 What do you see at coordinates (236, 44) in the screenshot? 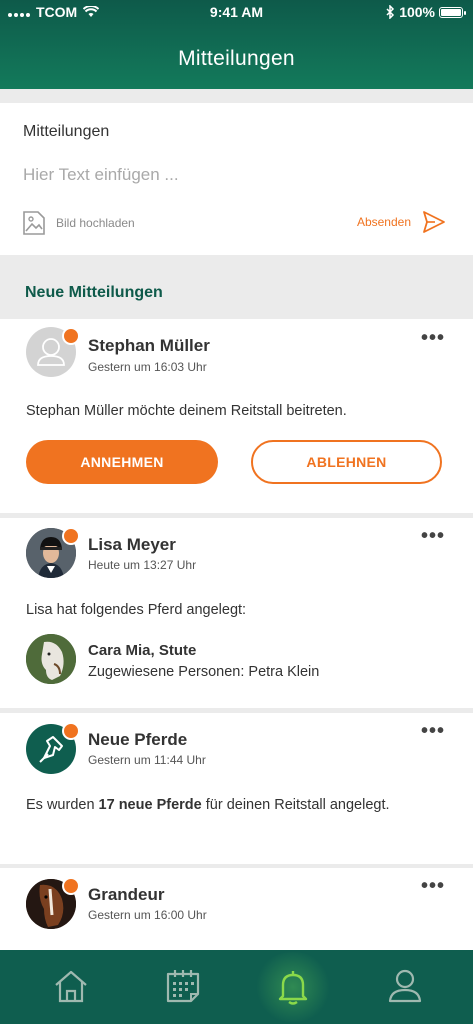
I see `app-header: TCOM 9:41 AM 100% Mitteilungen` at bounding box center [236, 44].